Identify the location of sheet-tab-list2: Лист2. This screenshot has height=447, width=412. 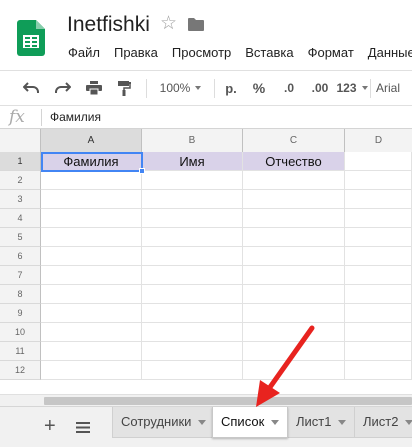
(383, 422).